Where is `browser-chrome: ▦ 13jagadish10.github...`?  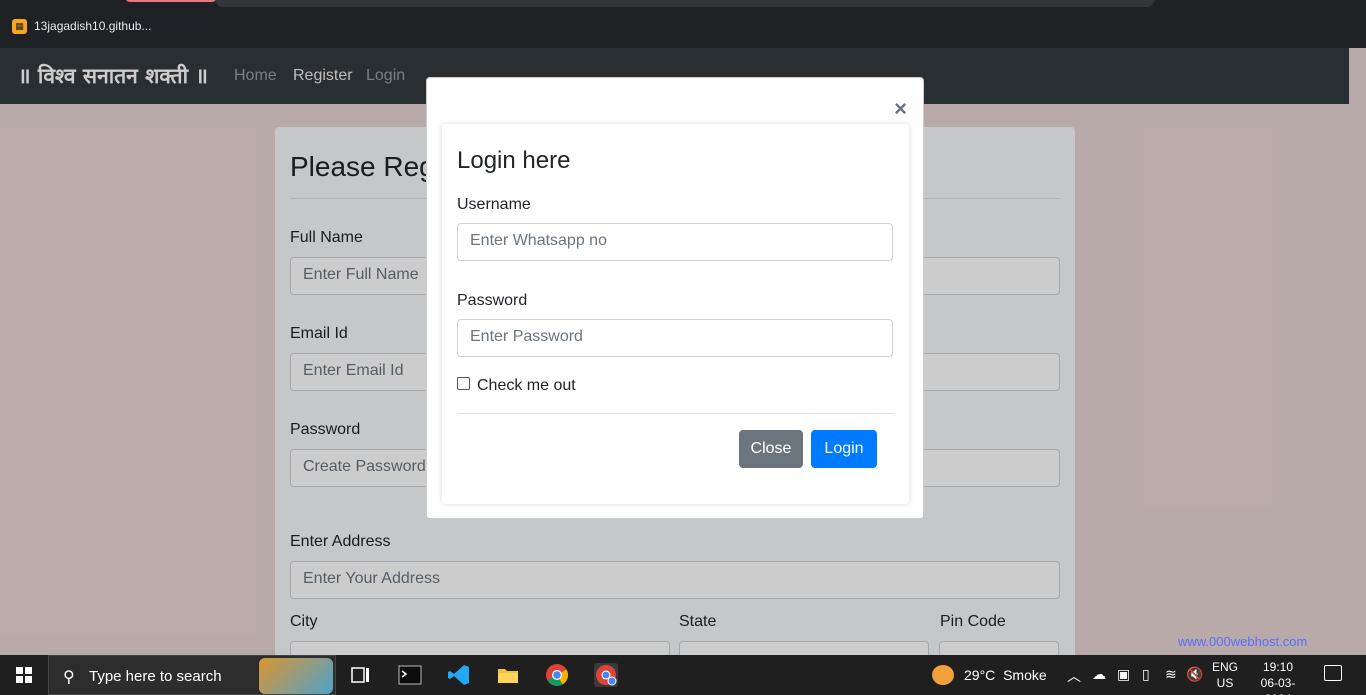 browser-chrome: ▦ 13jagadish10.github... is located at coordinates (683, 24).